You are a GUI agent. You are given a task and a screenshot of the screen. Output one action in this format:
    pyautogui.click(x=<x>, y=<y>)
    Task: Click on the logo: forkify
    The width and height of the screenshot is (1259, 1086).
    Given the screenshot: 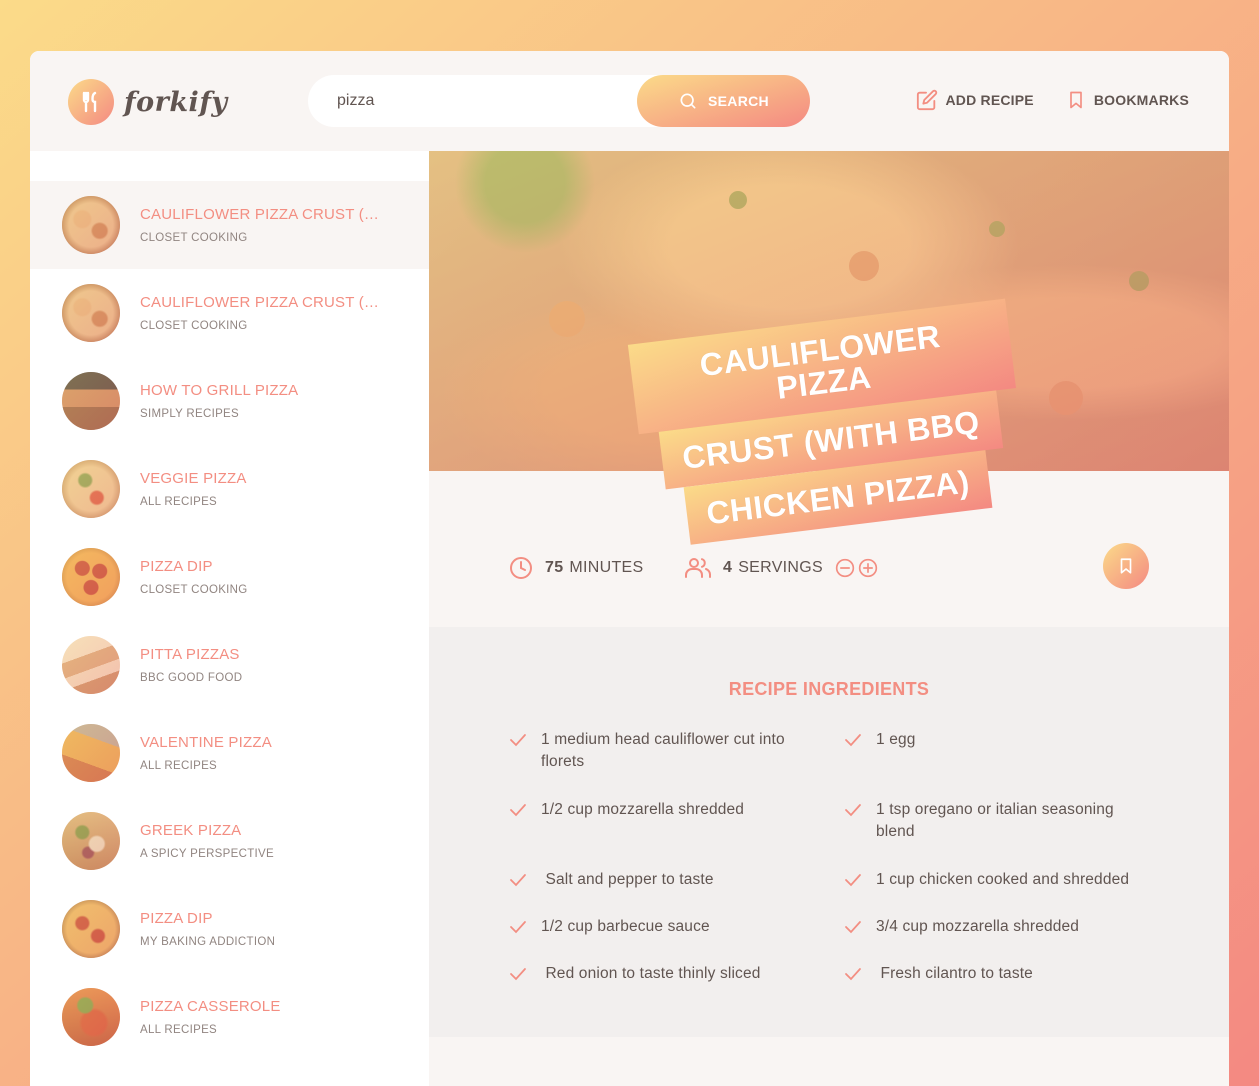 What is the action you would take?
    pyautogui.click(x=148, y=102)
    